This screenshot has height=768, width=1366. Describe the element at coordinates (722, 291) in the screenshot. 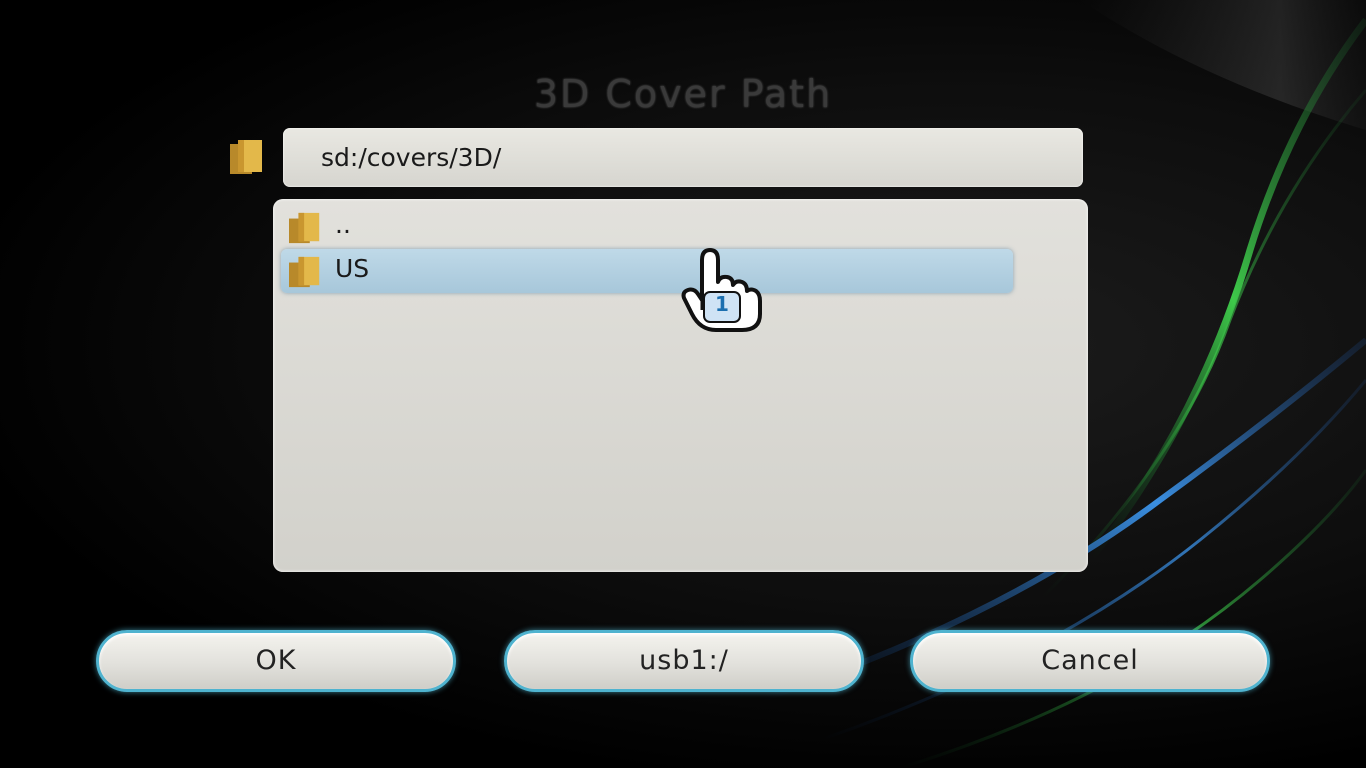

I see `hand-pointer-icon: 1` at that location.